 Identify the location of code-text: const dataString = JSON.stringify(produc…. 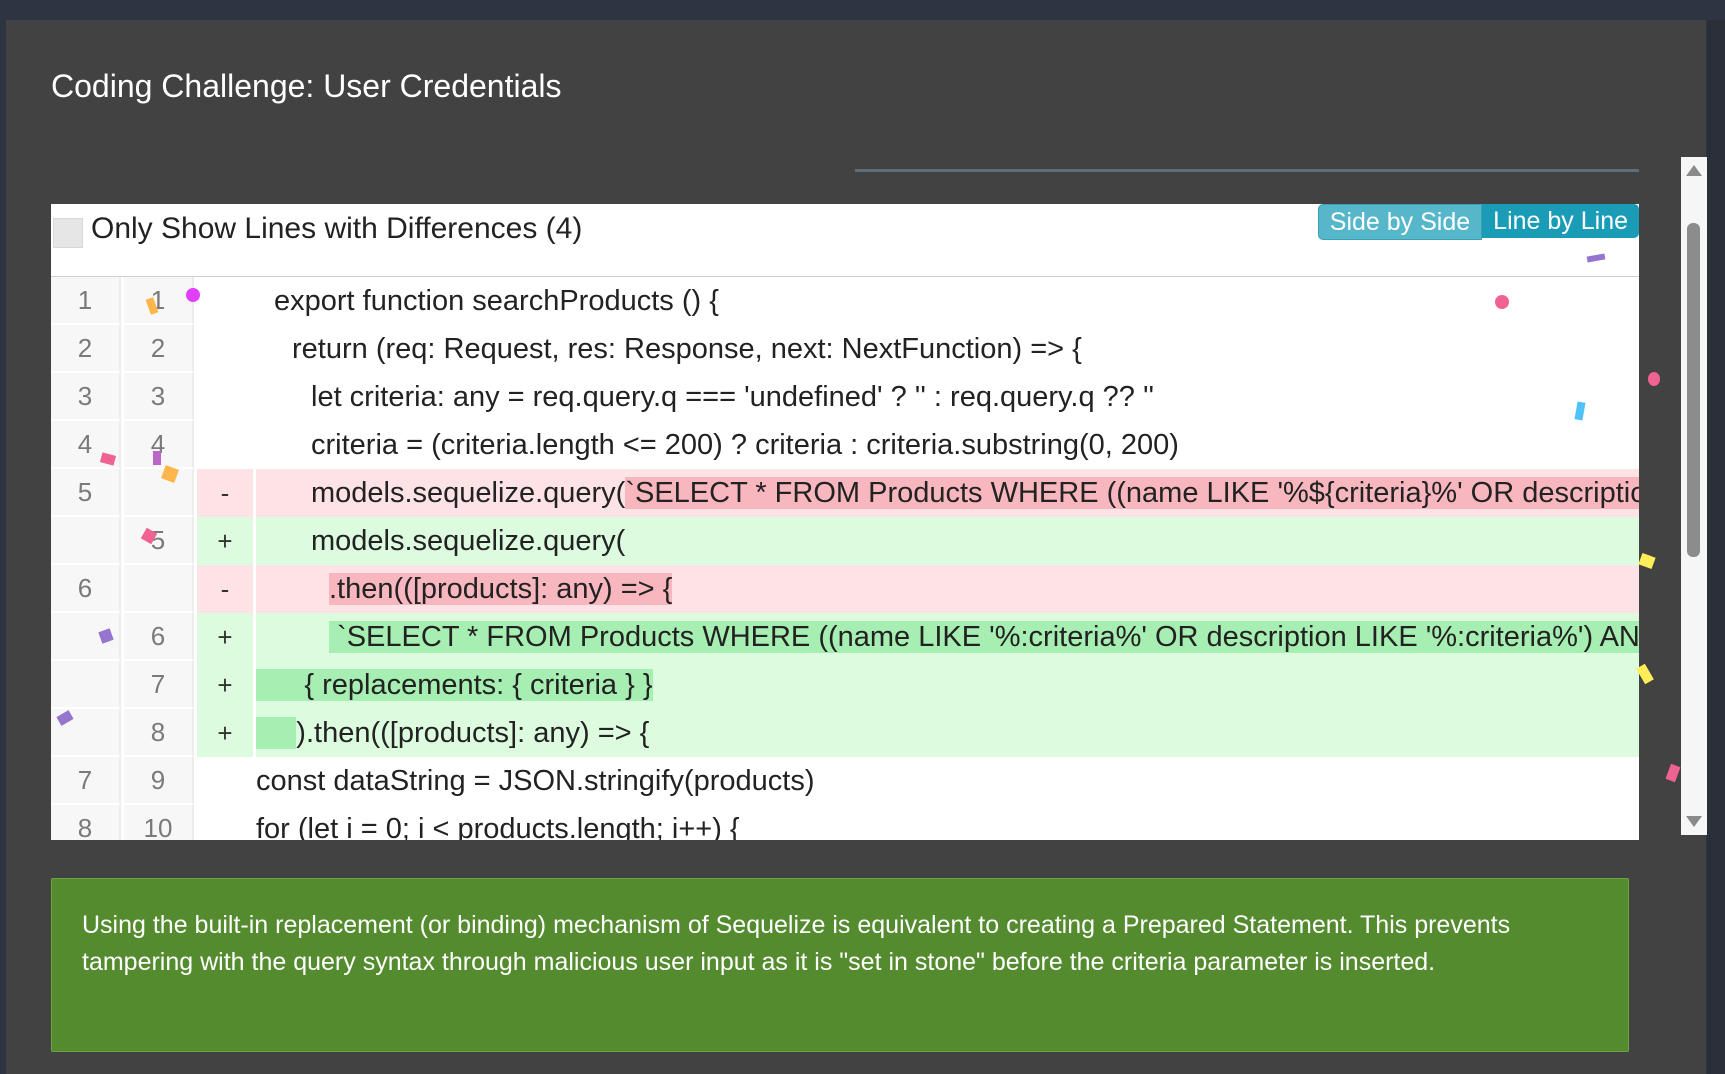
(535, 781).